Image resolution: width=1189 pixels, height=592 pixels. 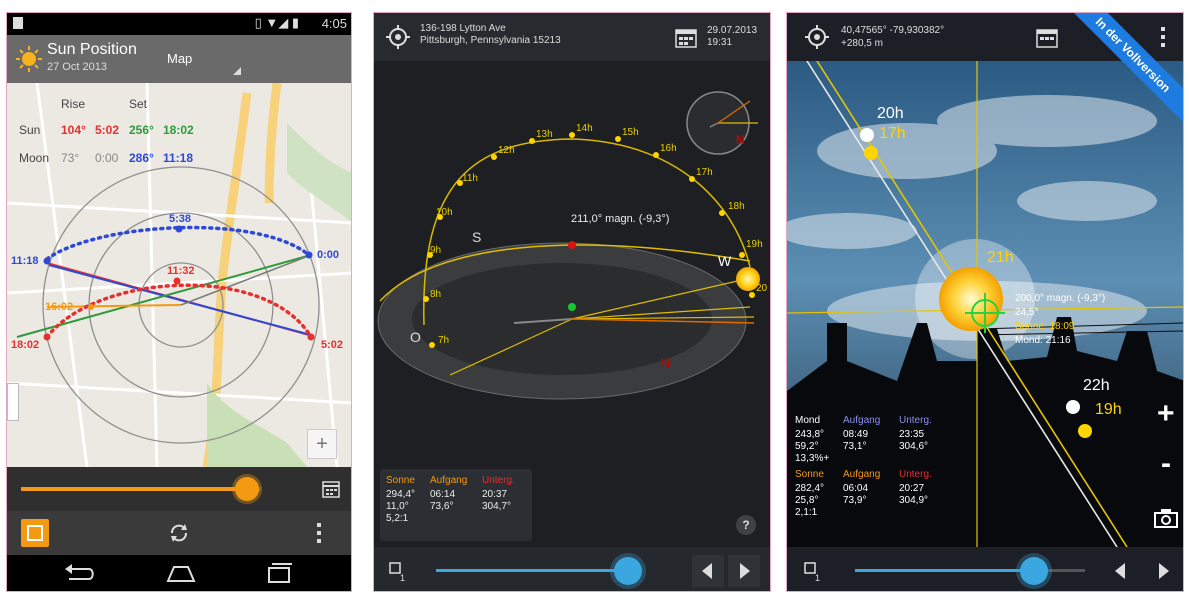 What do you see at coordinates (572, 307) in the screenshot?
I see `observer-marker` at bounding box center [572, 307].